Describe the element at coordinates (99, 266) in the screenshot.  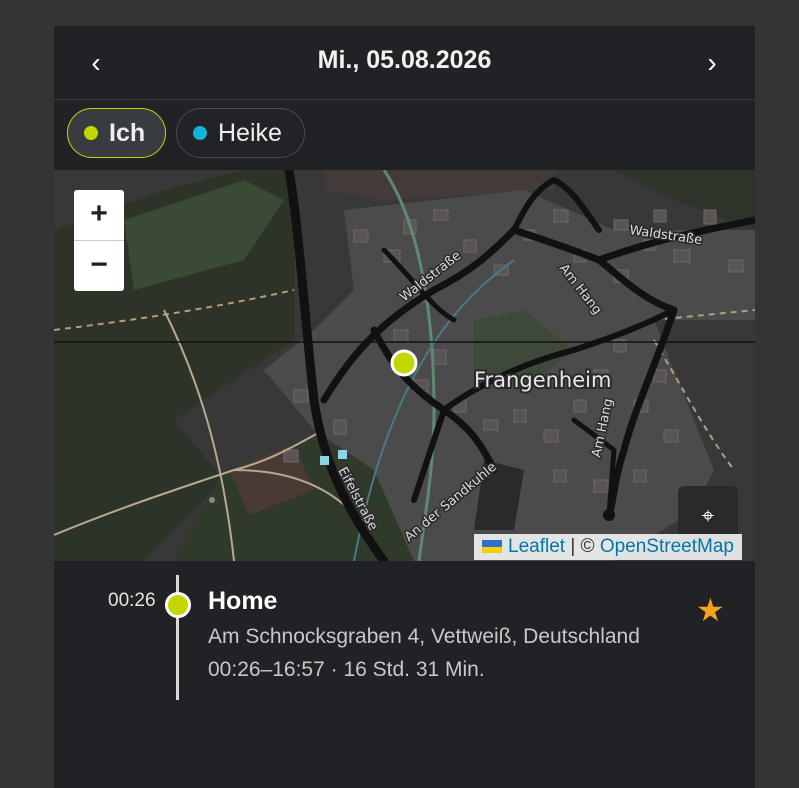
I see `zoom-out-button: −` at that location.